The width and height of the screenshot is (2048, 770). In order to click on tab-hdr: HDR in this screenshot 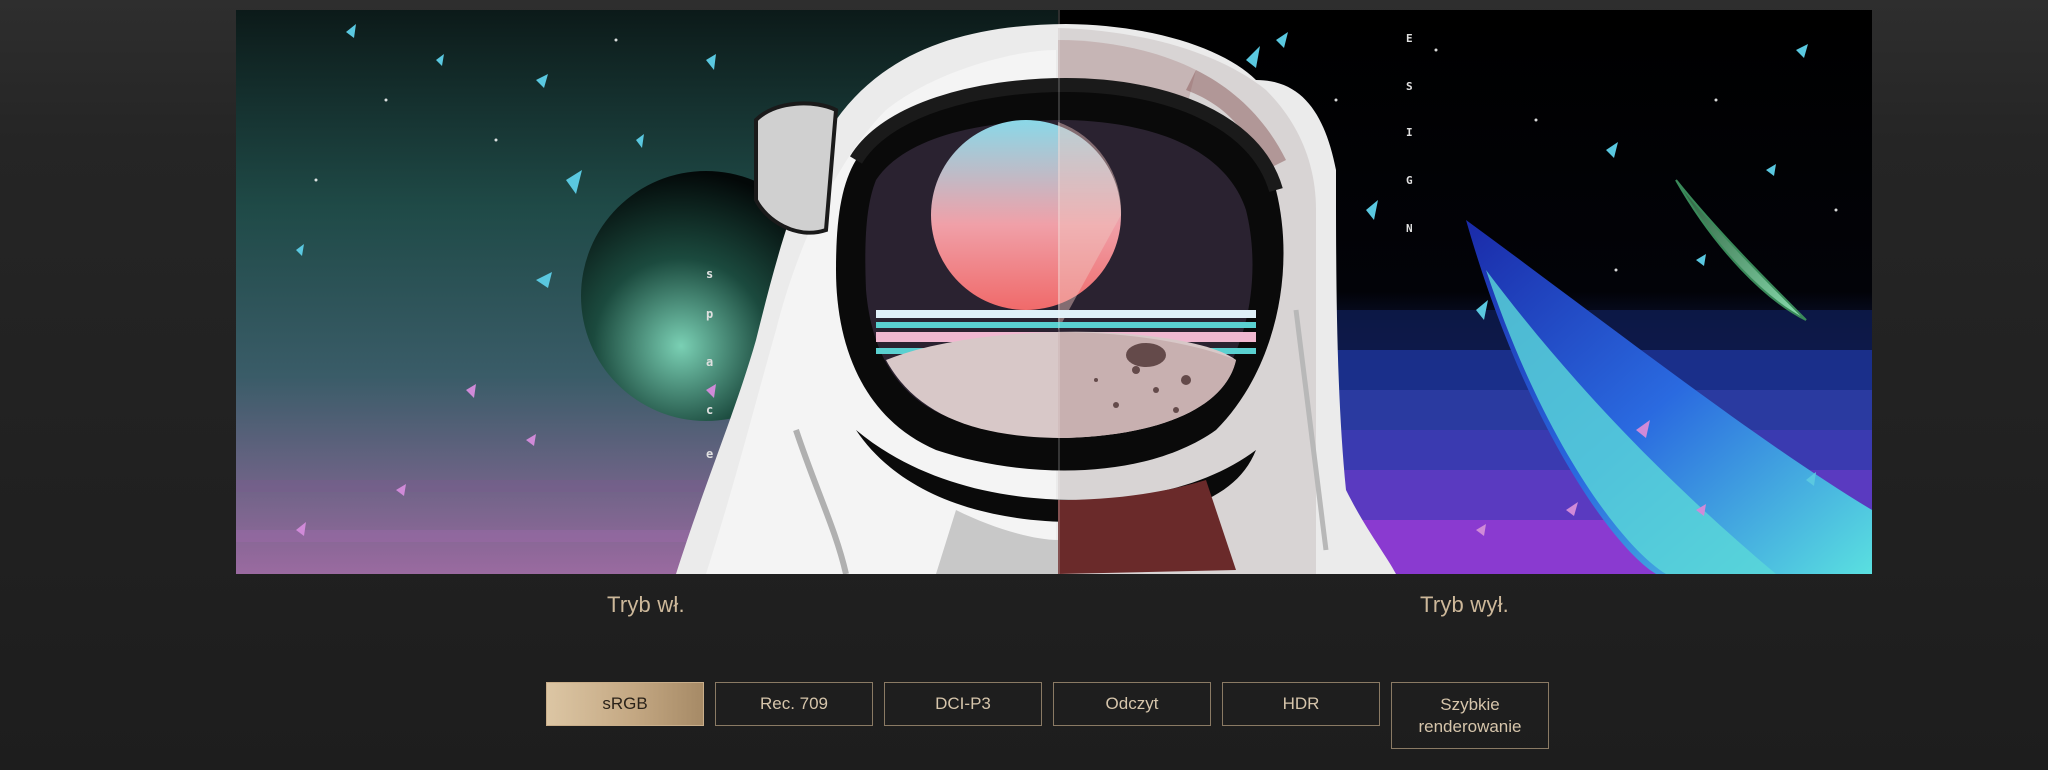, I will do `click(1301, 704)`.